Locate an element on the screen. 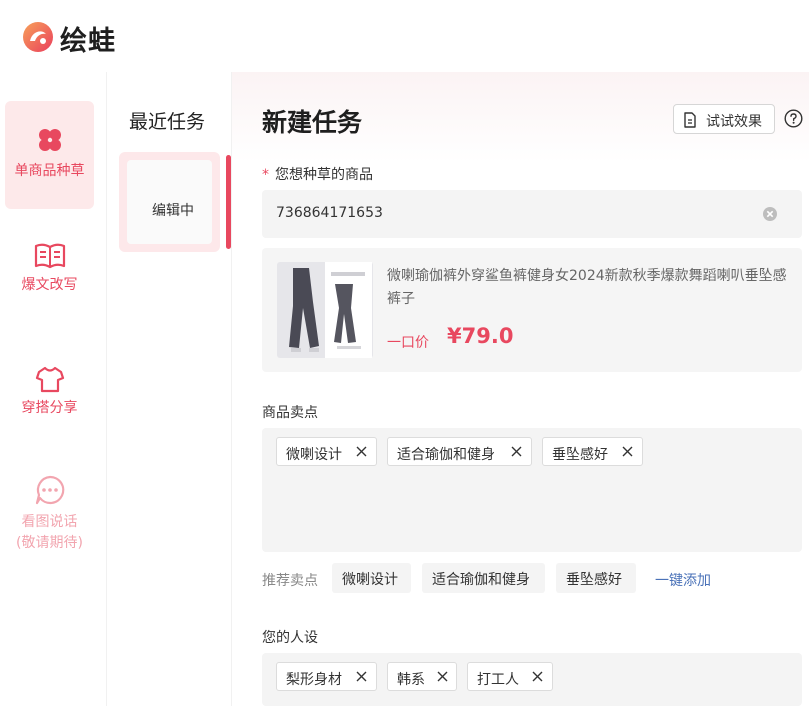 The image size is (809, 706). page-title: 新建任务 is located at coordinates (312, 122).